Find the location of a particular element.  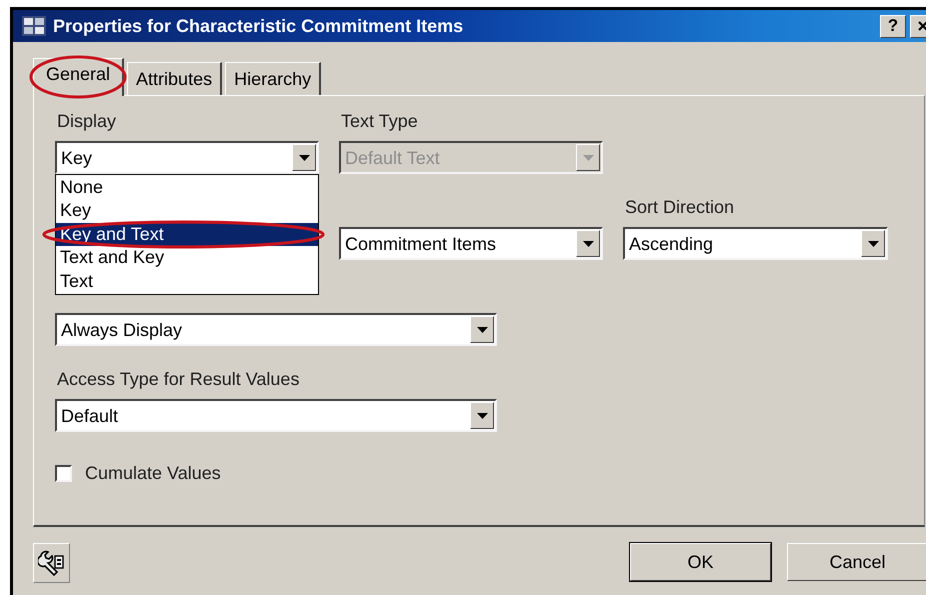

tools-button is located at coordinates (51, 563).